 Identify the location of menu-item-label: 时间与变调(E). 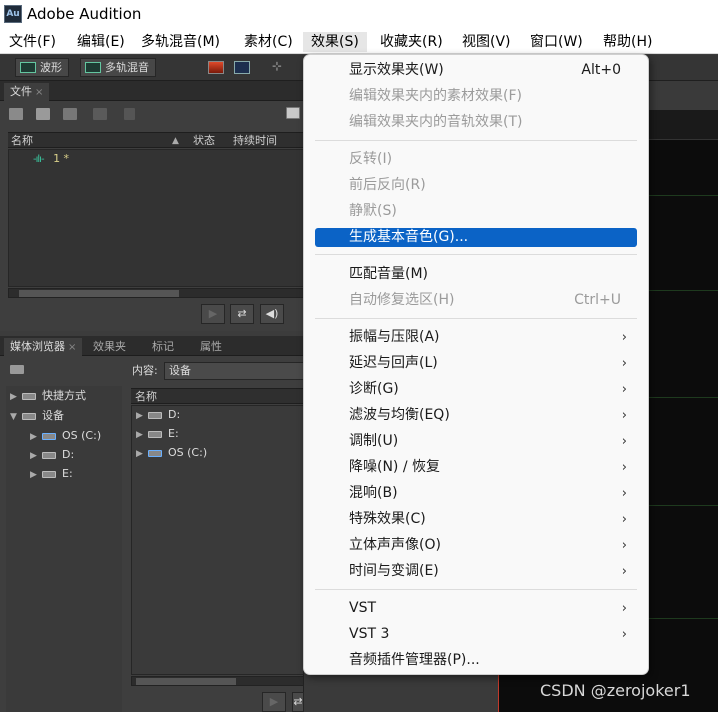
(394, 571).